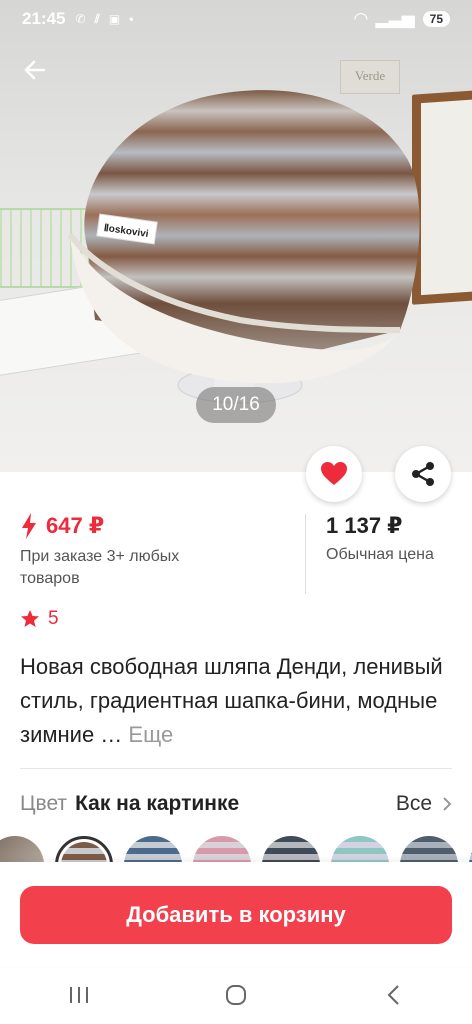 Image resolution: width=472 pixels, height=1024 pixels. I want to click on color-selector-header: Цвет Как на картинке Все, so click(236, 804).